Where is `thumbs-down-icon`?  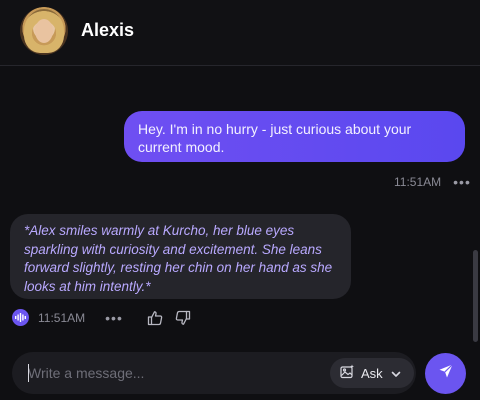 thumbs-down-icon is located at coordinates (183, 318).